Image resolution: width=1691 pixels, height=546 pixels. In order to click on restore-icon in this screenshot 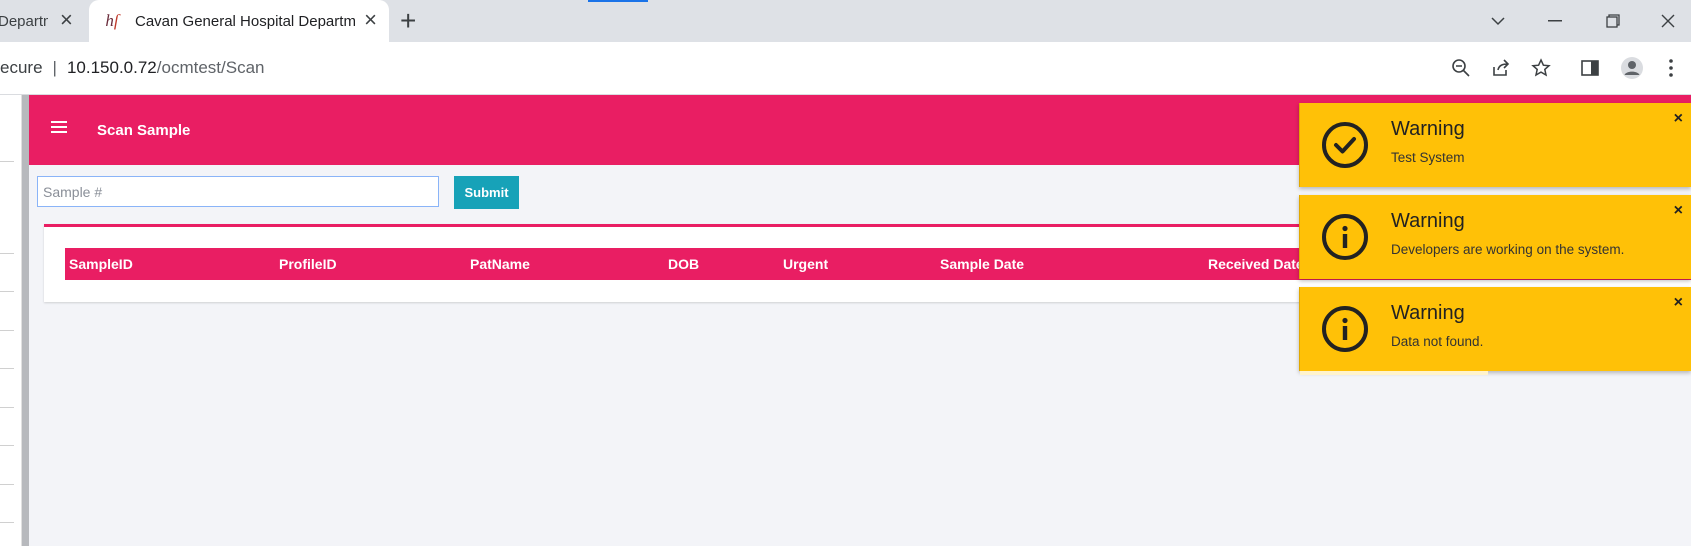, I will do `click(1613, 21)`.